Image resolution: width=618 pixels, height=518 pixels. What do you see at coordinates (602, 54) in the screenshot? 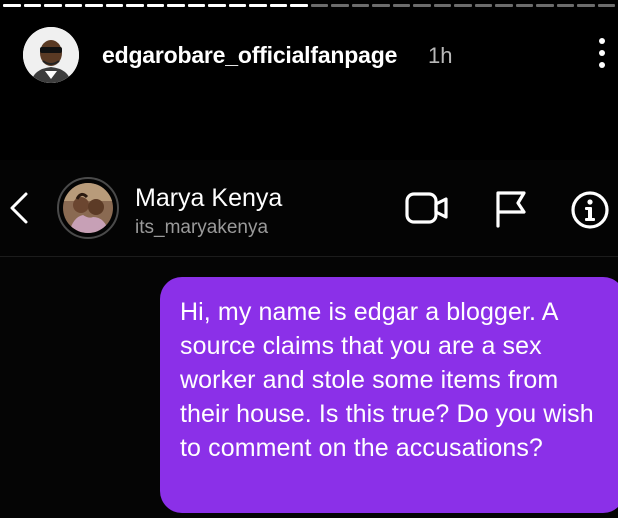
I see `more-vertical-icon` at bounding box center [602, 54].